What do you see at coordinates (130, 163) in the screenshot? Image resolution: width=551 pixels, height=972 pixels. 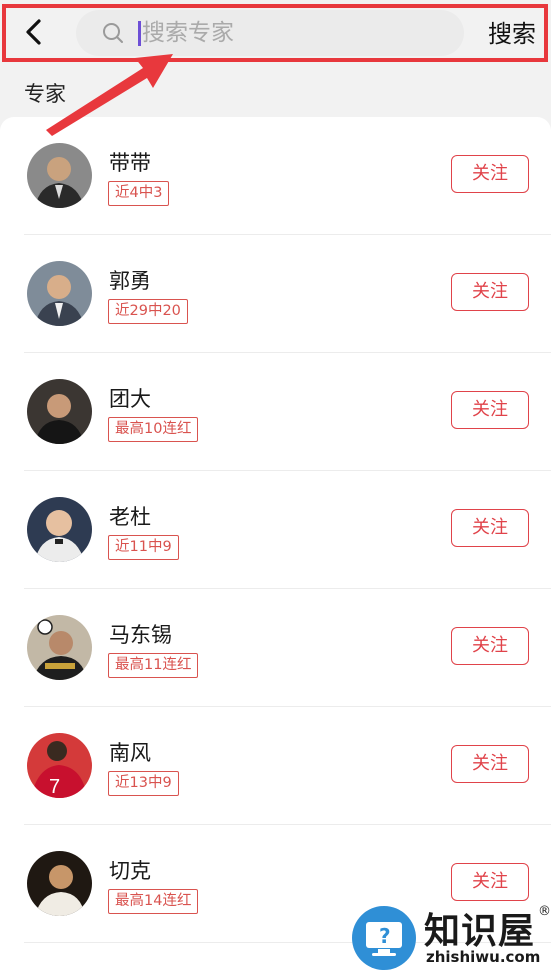 I see `expert-name: 带带` at bounding box center [130, 163].